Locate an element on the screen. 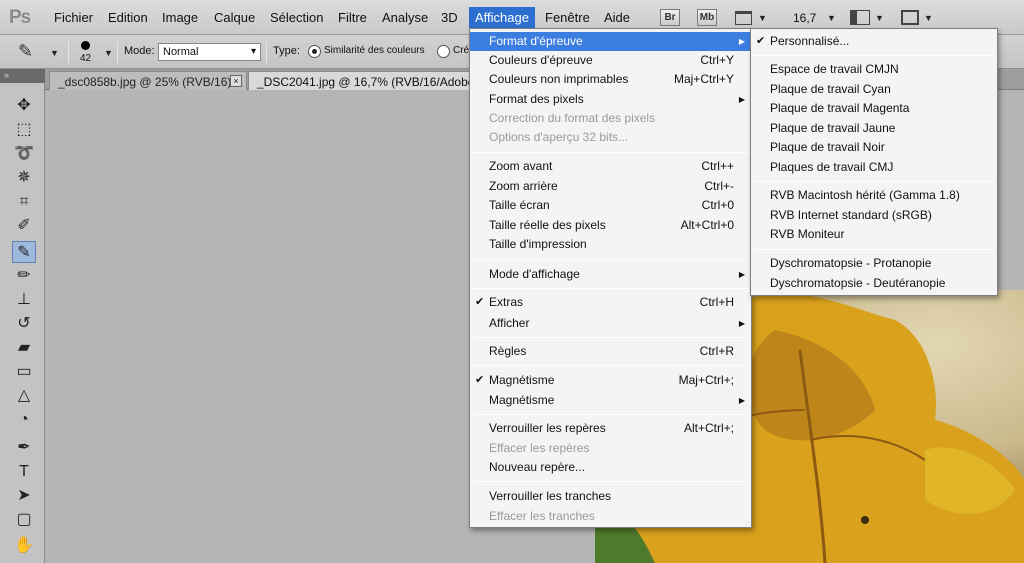 This screenshot has height=563, width=1024. screen-mode-icon is located at coordinates (910, 17).